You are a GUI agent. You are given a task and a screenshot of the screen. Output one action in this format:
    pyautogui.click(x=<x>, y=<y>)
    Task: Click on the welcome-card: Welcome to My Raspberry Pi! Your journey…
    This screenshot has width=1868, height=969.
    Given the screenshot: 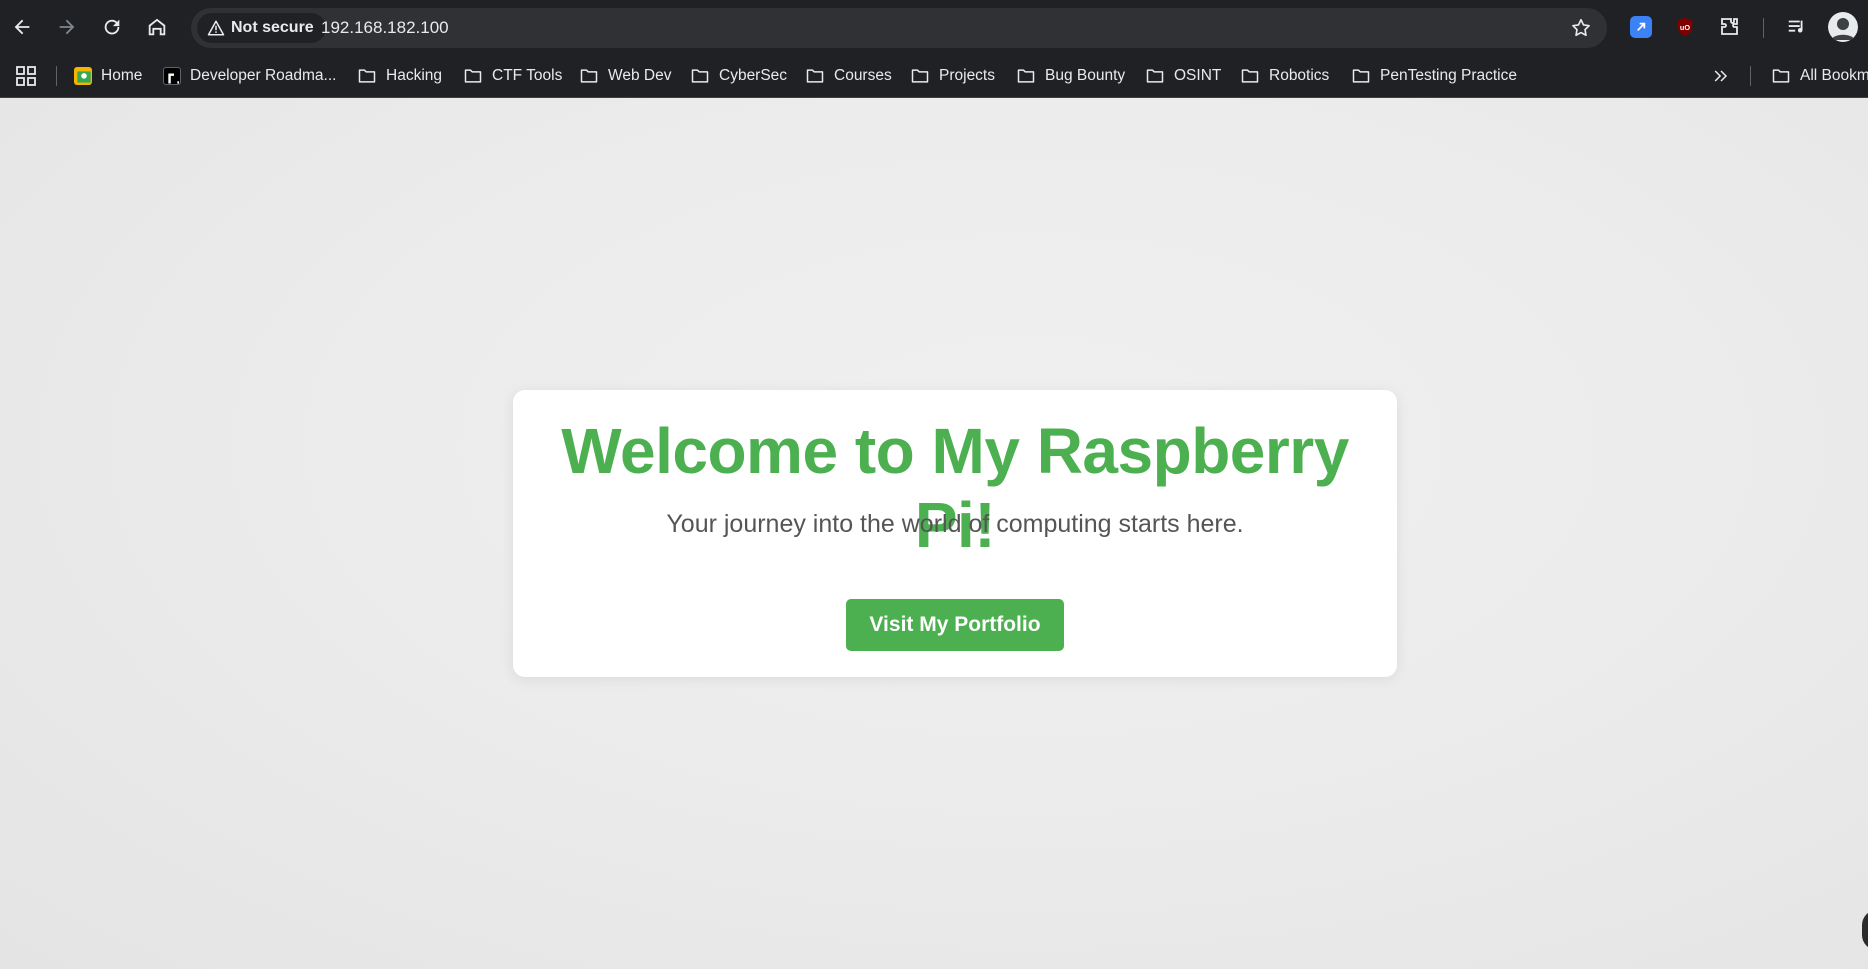 What is the action you would take?
    pyautogui.click(x=955, y=533)
    